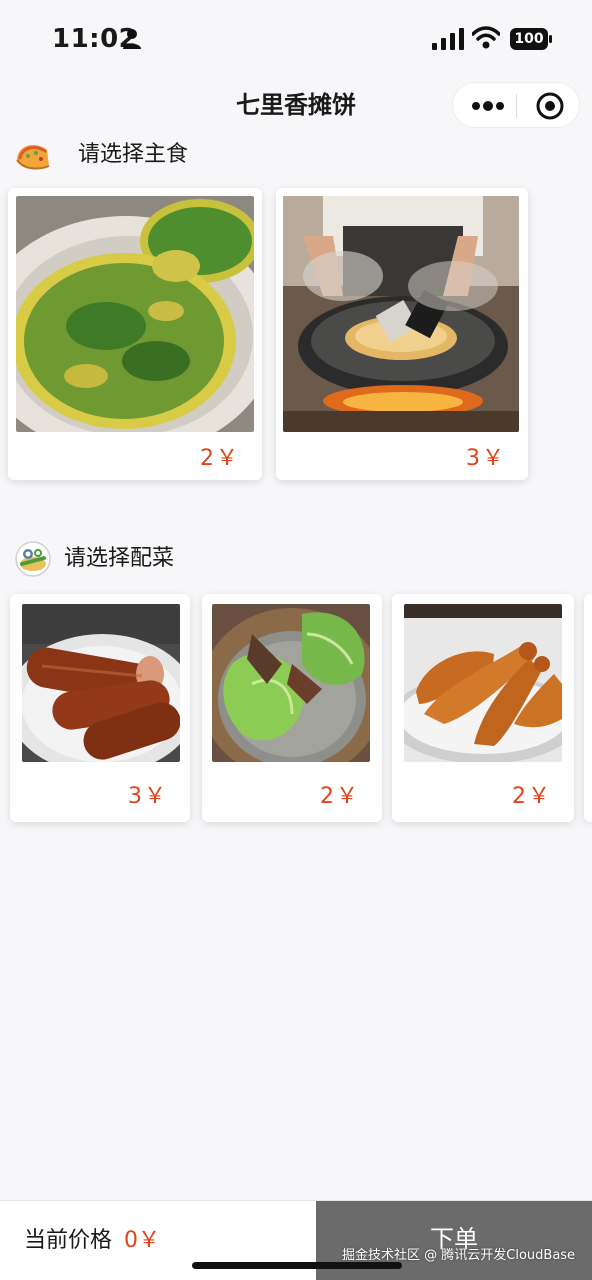  I want to click on total-price-value: 0￥, so click(142, 1240).